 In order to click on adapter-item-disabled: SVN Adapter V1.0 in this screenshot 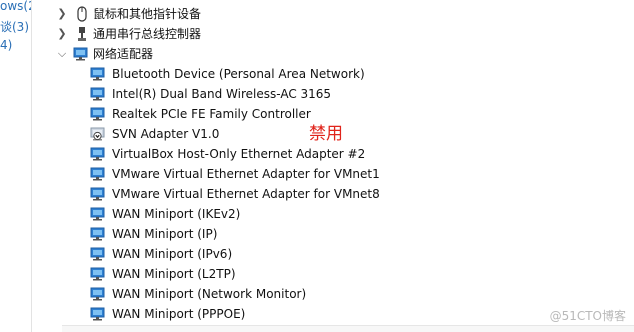, I will do `click(300, 134)`.